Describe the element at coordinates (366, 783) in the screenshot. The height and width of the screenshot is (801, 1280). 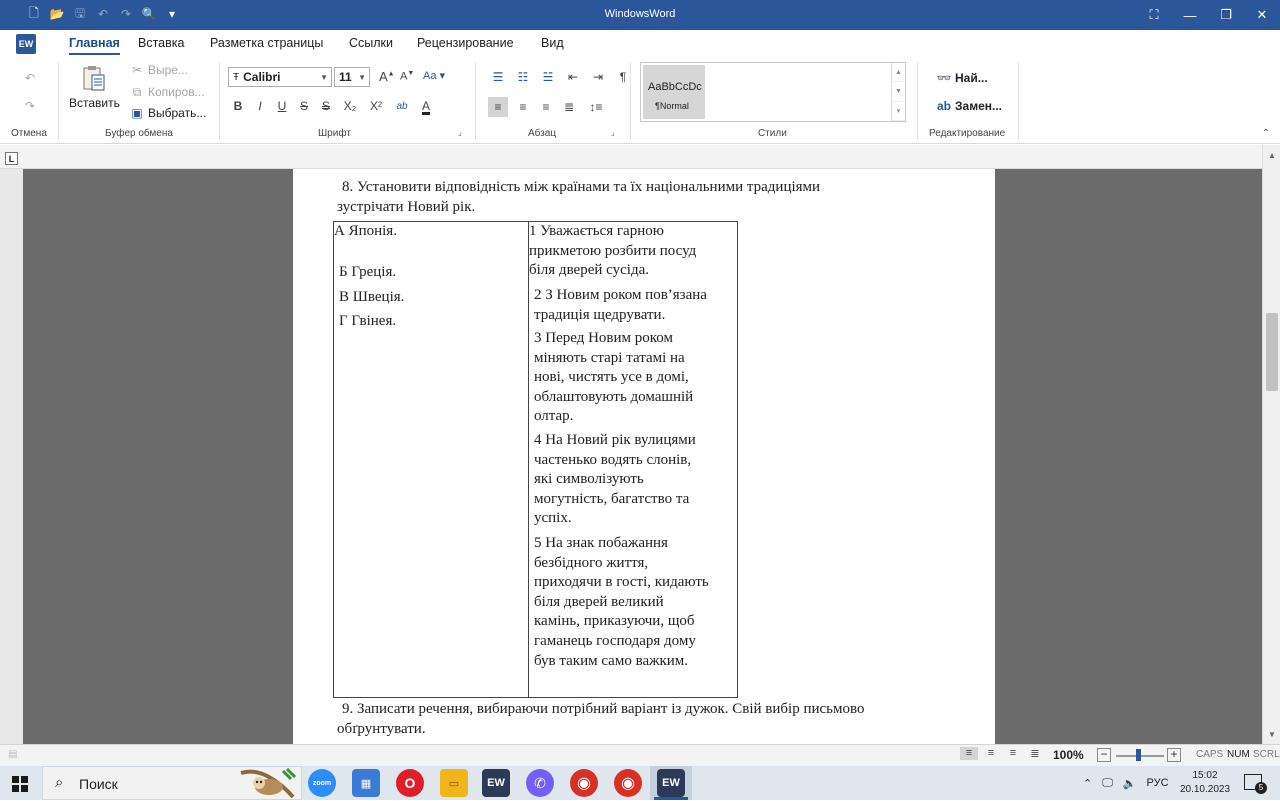
I see `store-app-icon: ▦` at that location.